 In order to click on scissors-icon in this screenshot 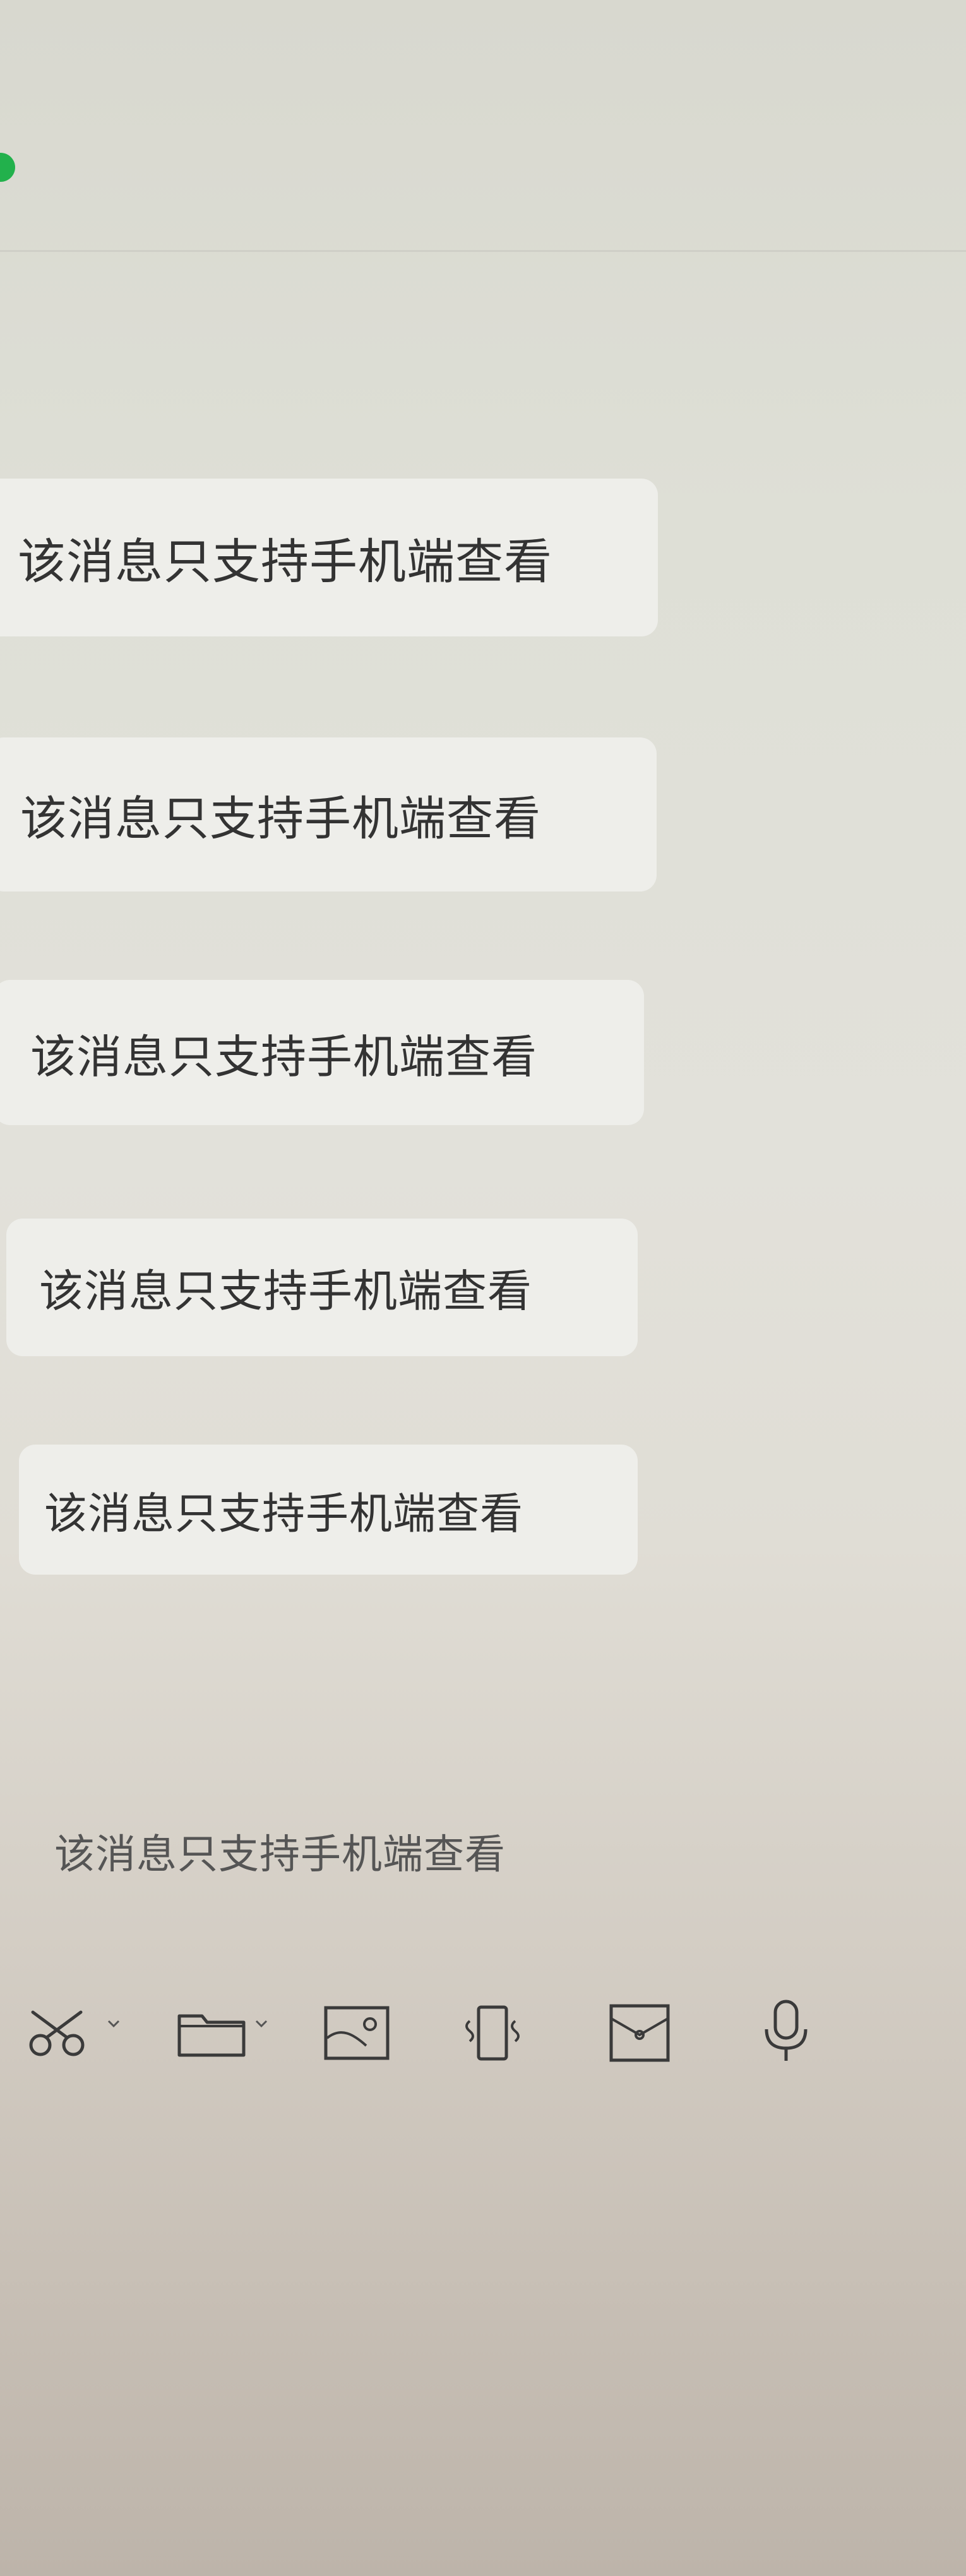, I will do `click(57, 2033)`.